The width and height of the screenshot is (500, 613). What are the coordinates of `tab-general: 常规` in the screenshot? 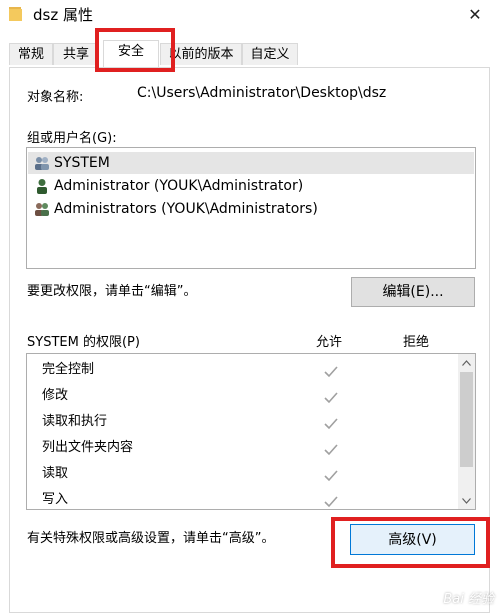 It's located at (31, 54).